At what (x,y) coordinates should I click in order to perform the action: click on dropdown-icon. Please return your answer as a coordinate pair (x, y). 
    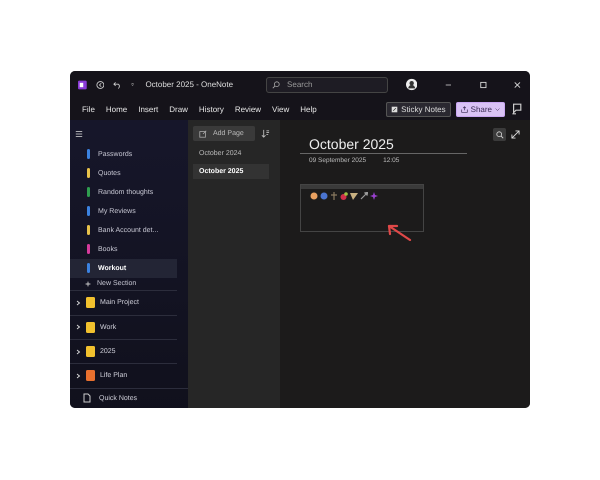
    Looking at the image, I should click on (133, 85).